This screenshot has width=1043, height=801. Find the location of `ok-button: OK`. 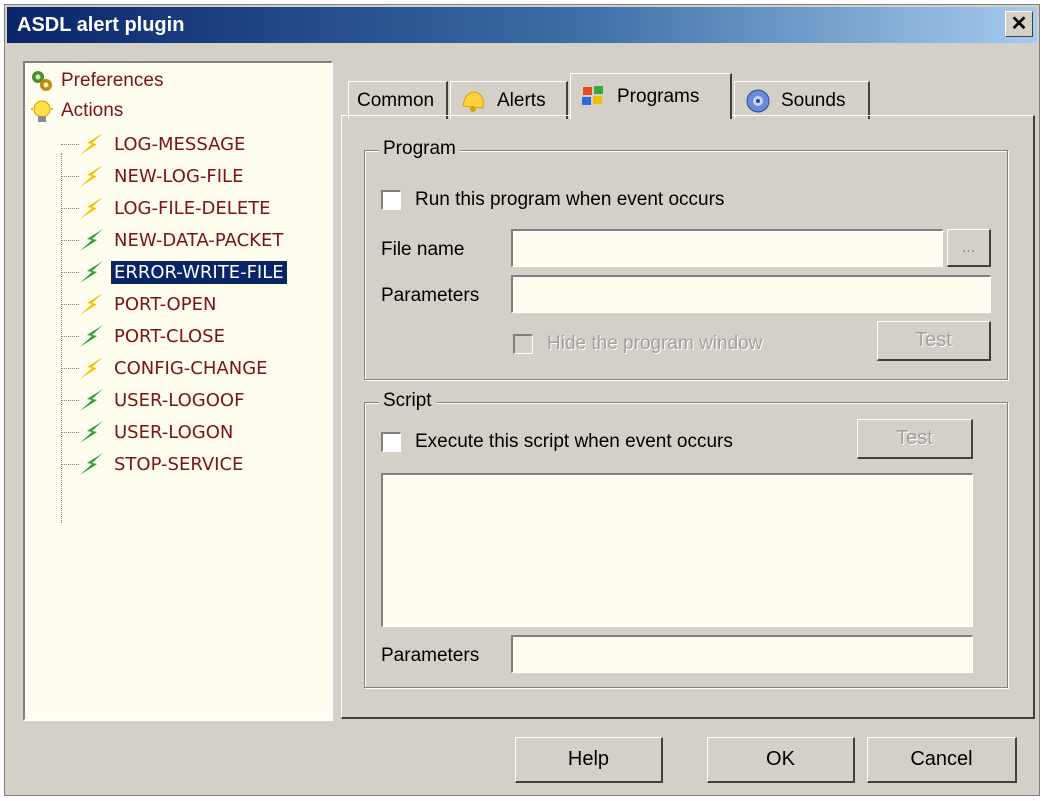

ok-button: OK is located at coordinates (781, 760).